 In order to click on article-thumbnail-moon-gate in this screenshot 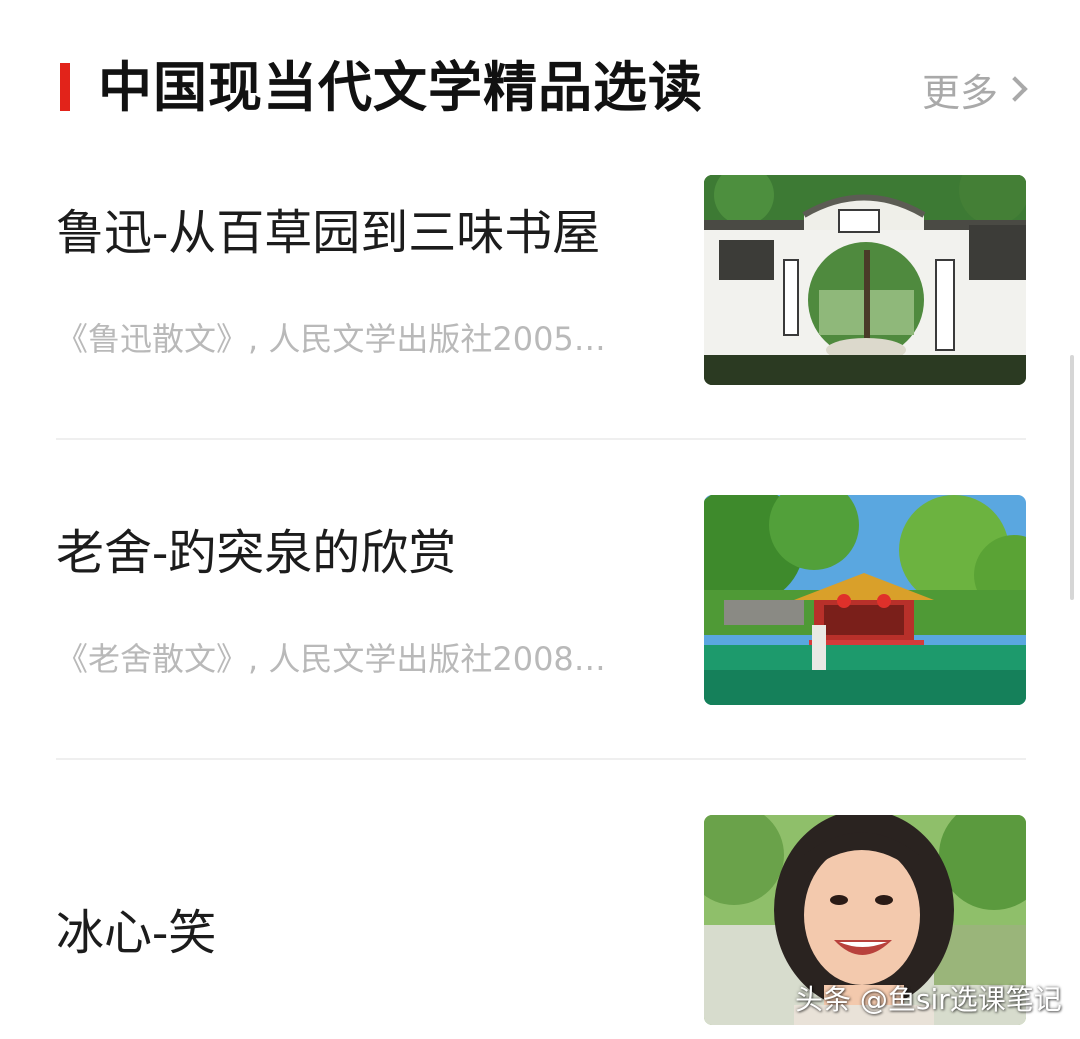, I will do `click(865, 280)`.